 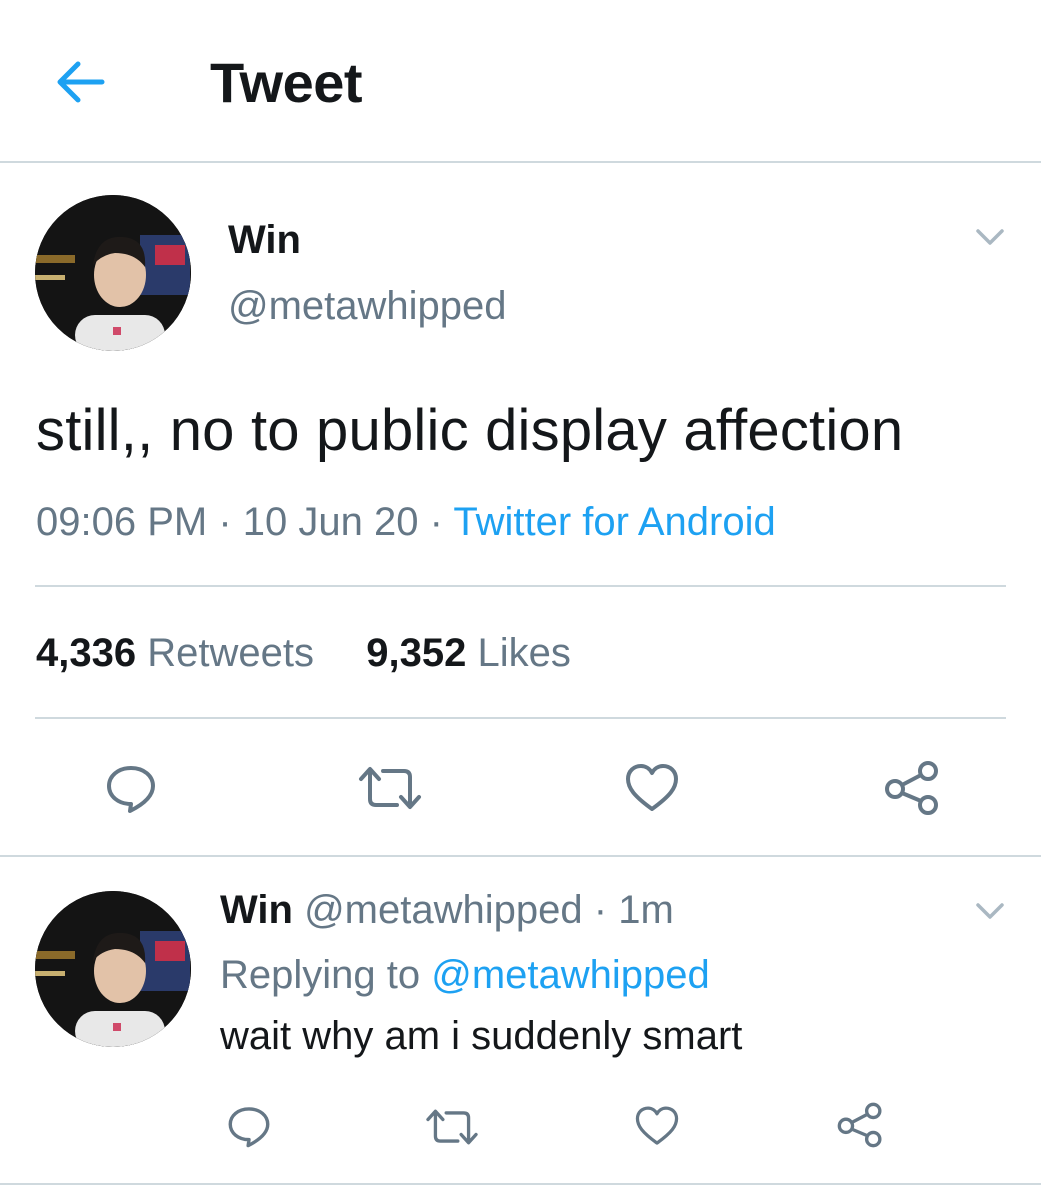 I want to click on reply-share-button, so click(x=860, y=1127).